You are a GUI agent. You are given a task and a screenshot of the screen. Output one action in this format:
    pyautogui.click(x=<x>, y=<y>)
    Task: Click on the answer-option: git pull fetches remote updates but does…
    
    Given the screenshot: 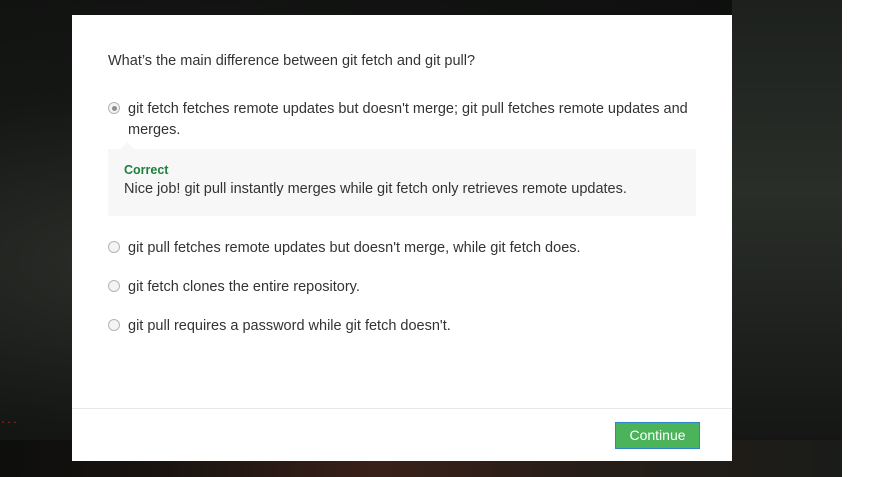 What is the action you would take?
    pyautogui.click(x=344, y=248)
    